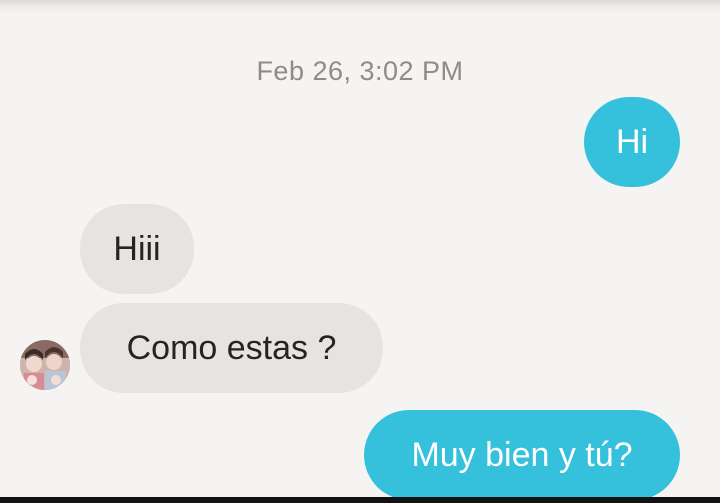  Describe the element at coordinates (360, 7) in the screenshot. I see `top-shadow` at that location.